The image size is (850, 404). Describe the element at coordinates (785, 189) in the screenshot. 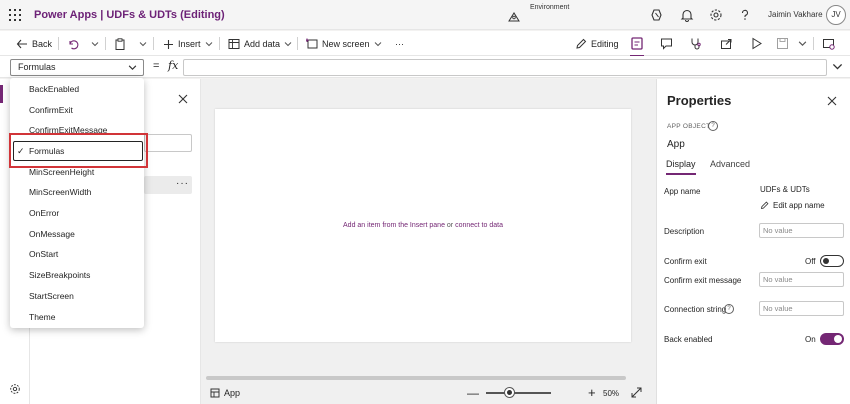

I see `app-name-value: UDFs & UDTs` at that location.